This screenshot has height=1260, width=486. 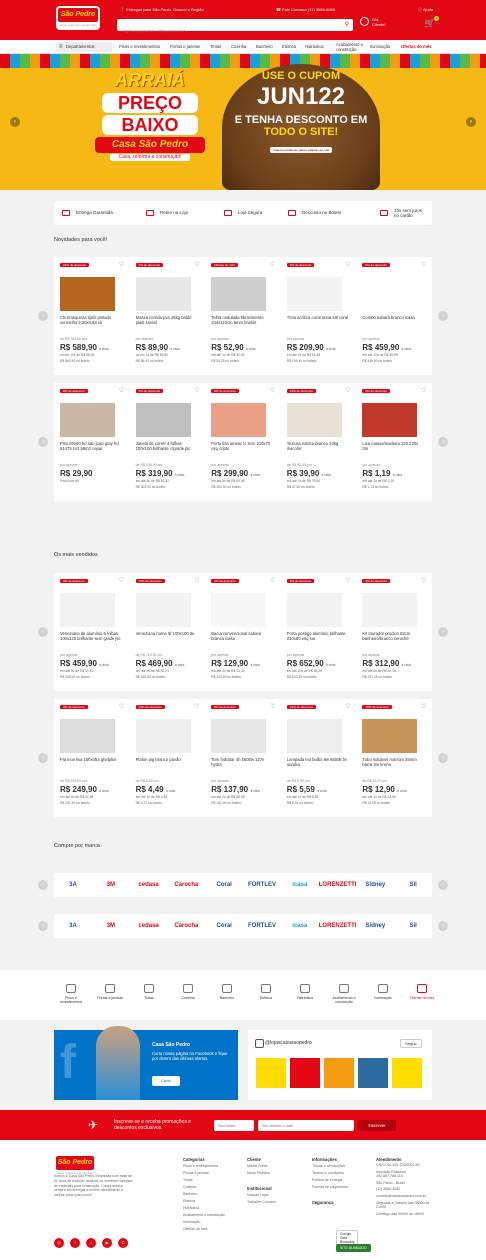 What do you see at coordinates (405, 1165) in the screenshot?
I see `footer-link: CNPJ: 60.405.720/0001-83` at bounding box center [405, 1165].